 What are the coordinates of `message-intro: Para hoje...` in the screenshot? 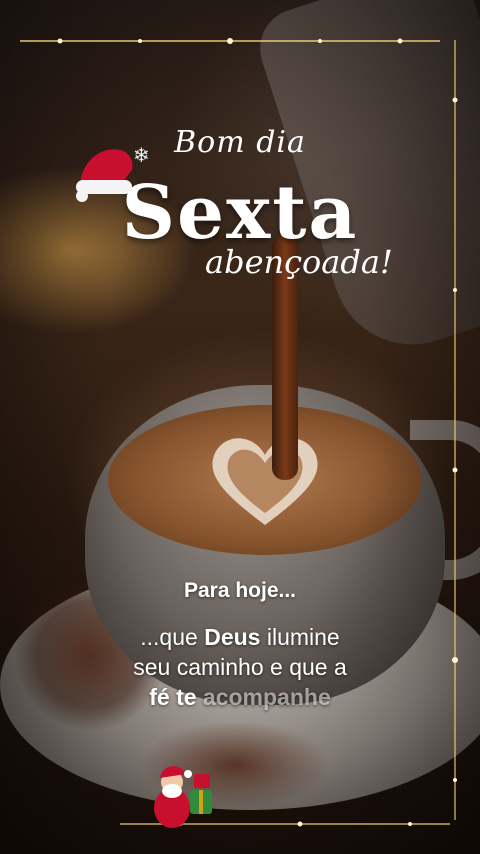 It's located at (240, 590).